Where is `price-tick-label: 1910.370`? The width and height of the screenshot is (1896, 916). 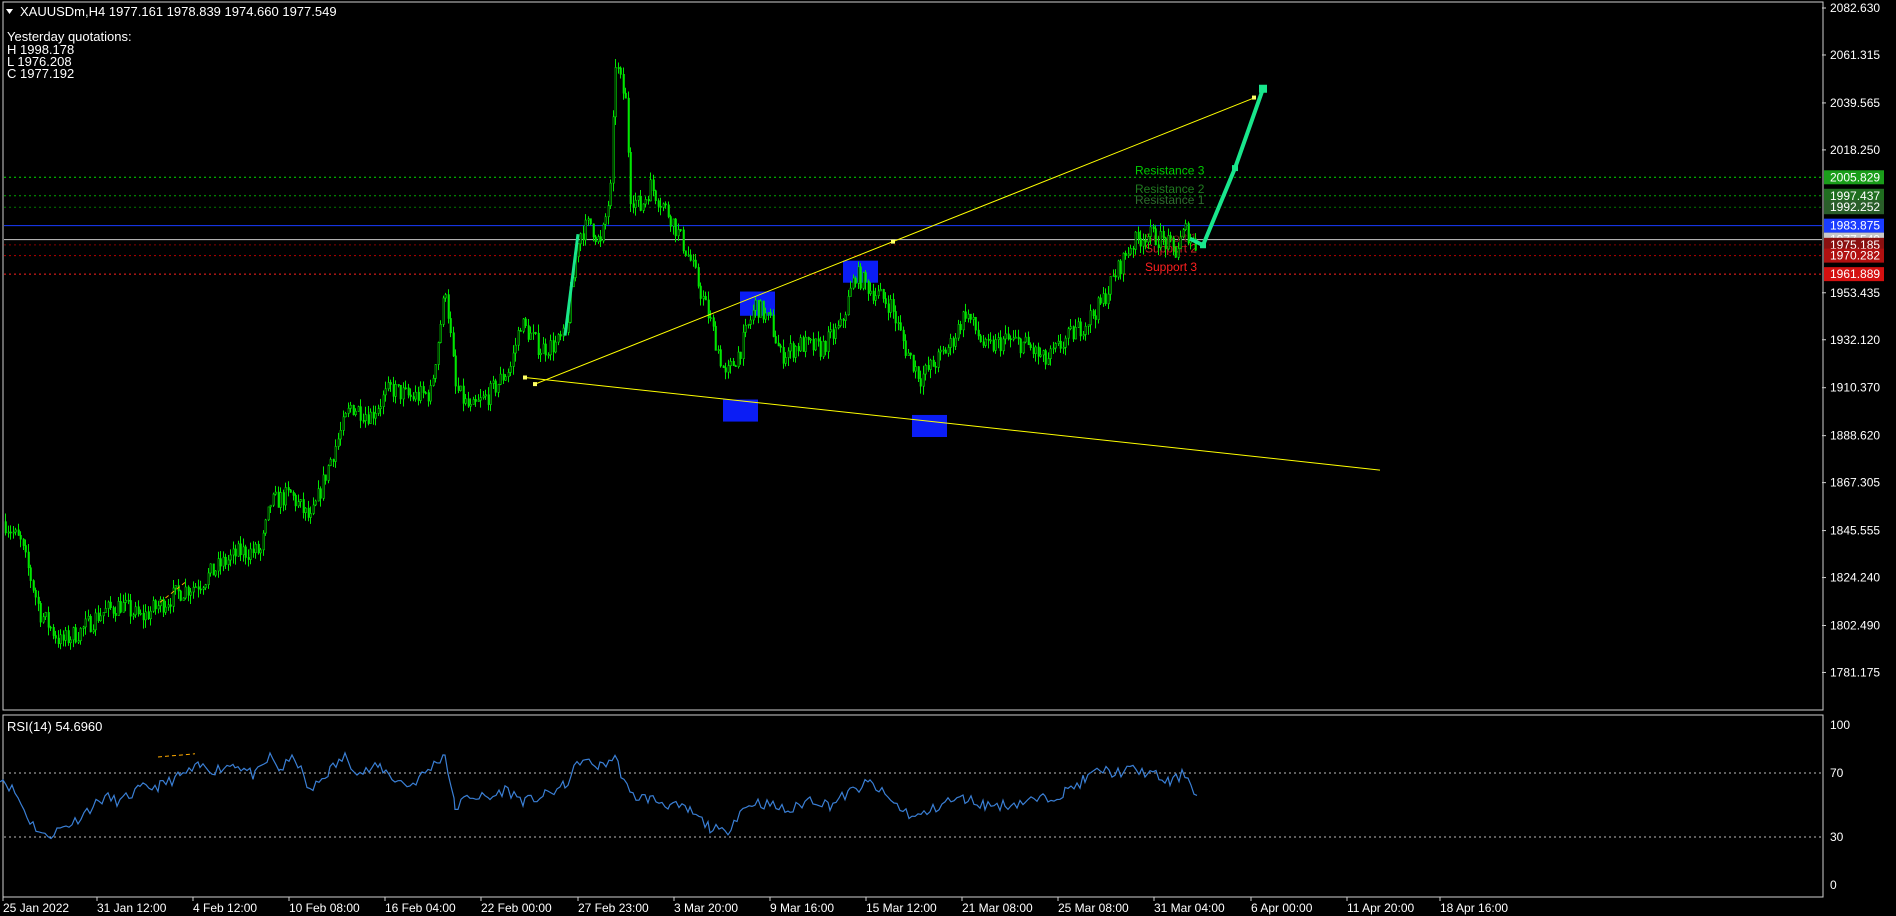
price-tick-label: 1910.370 is located at coordinates (1855, 388).